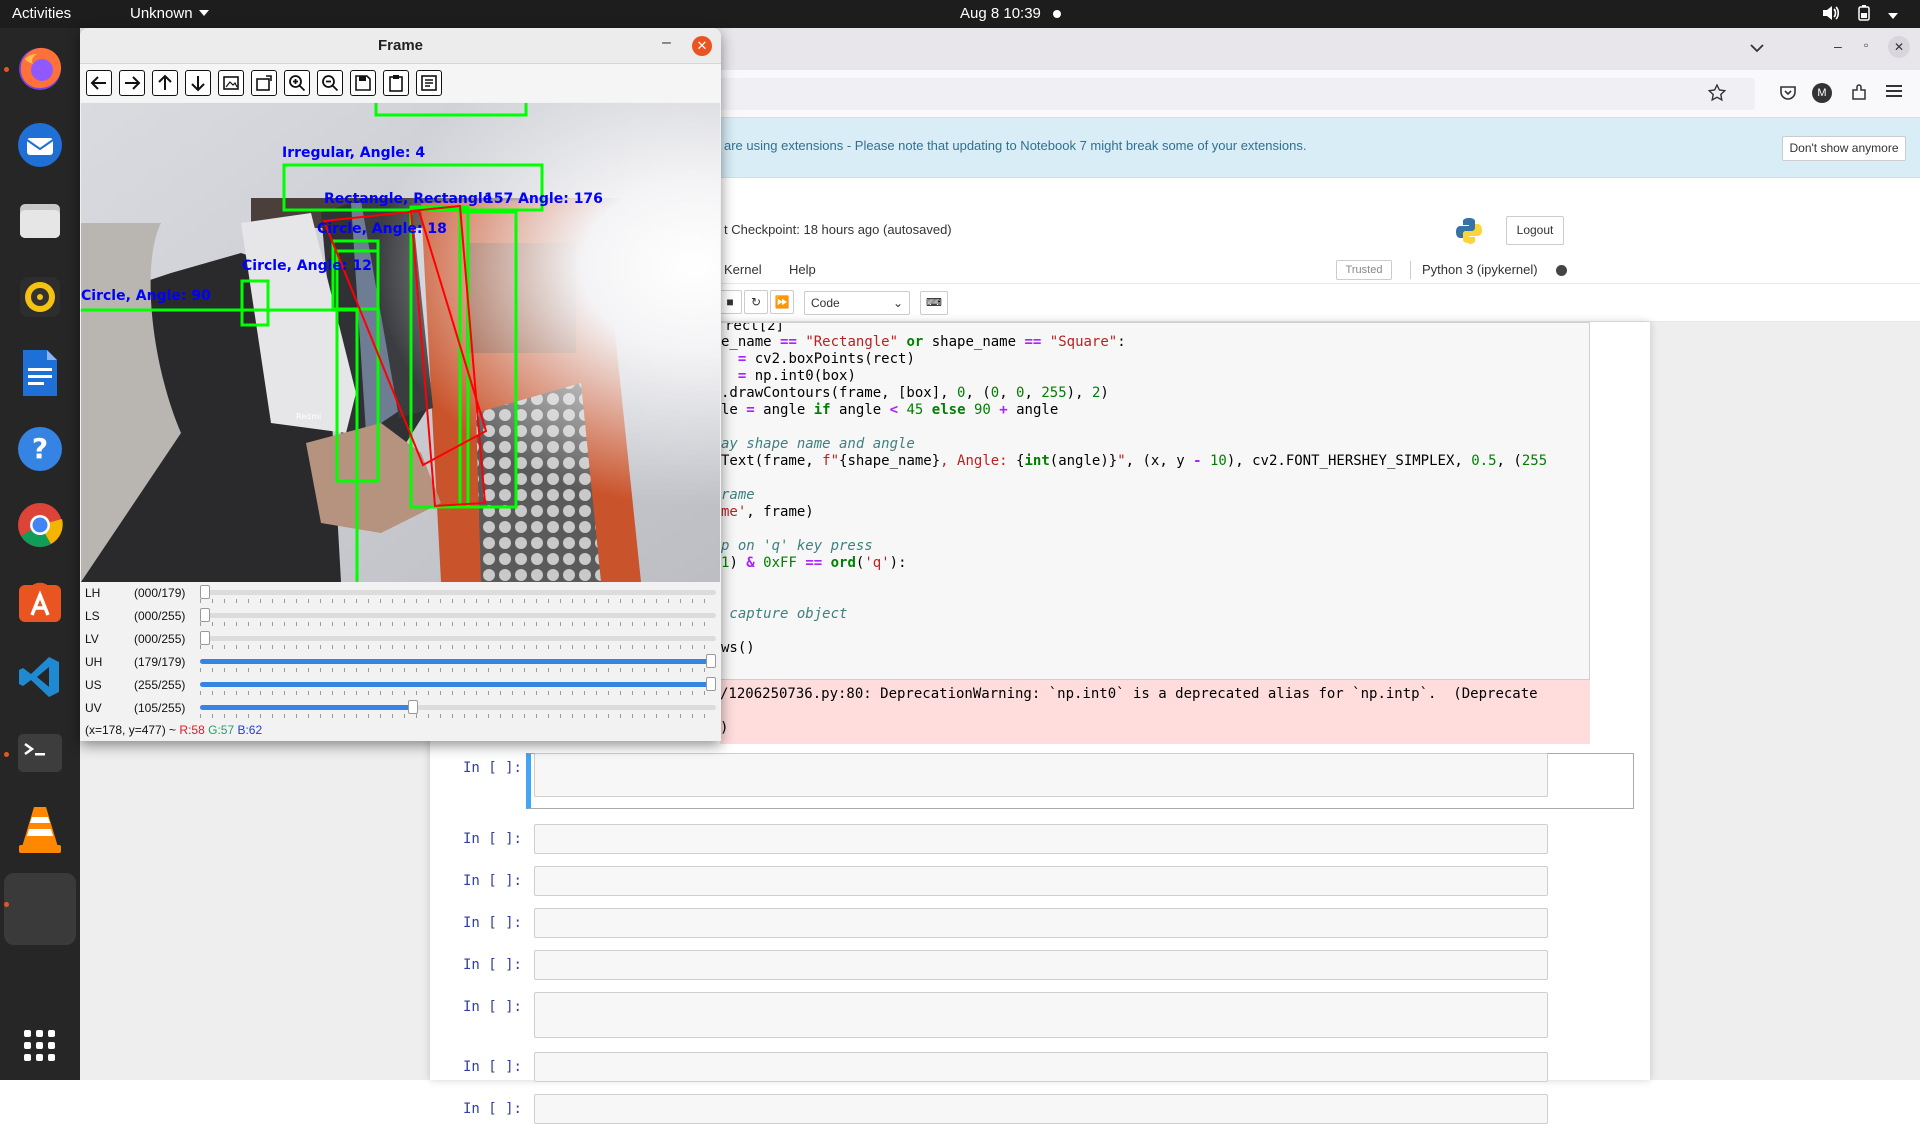  What do you see at coordinates (1894, 93) in the screenshot?
I see `hamburger-menu-icon` at bounding box center [1894, 93].